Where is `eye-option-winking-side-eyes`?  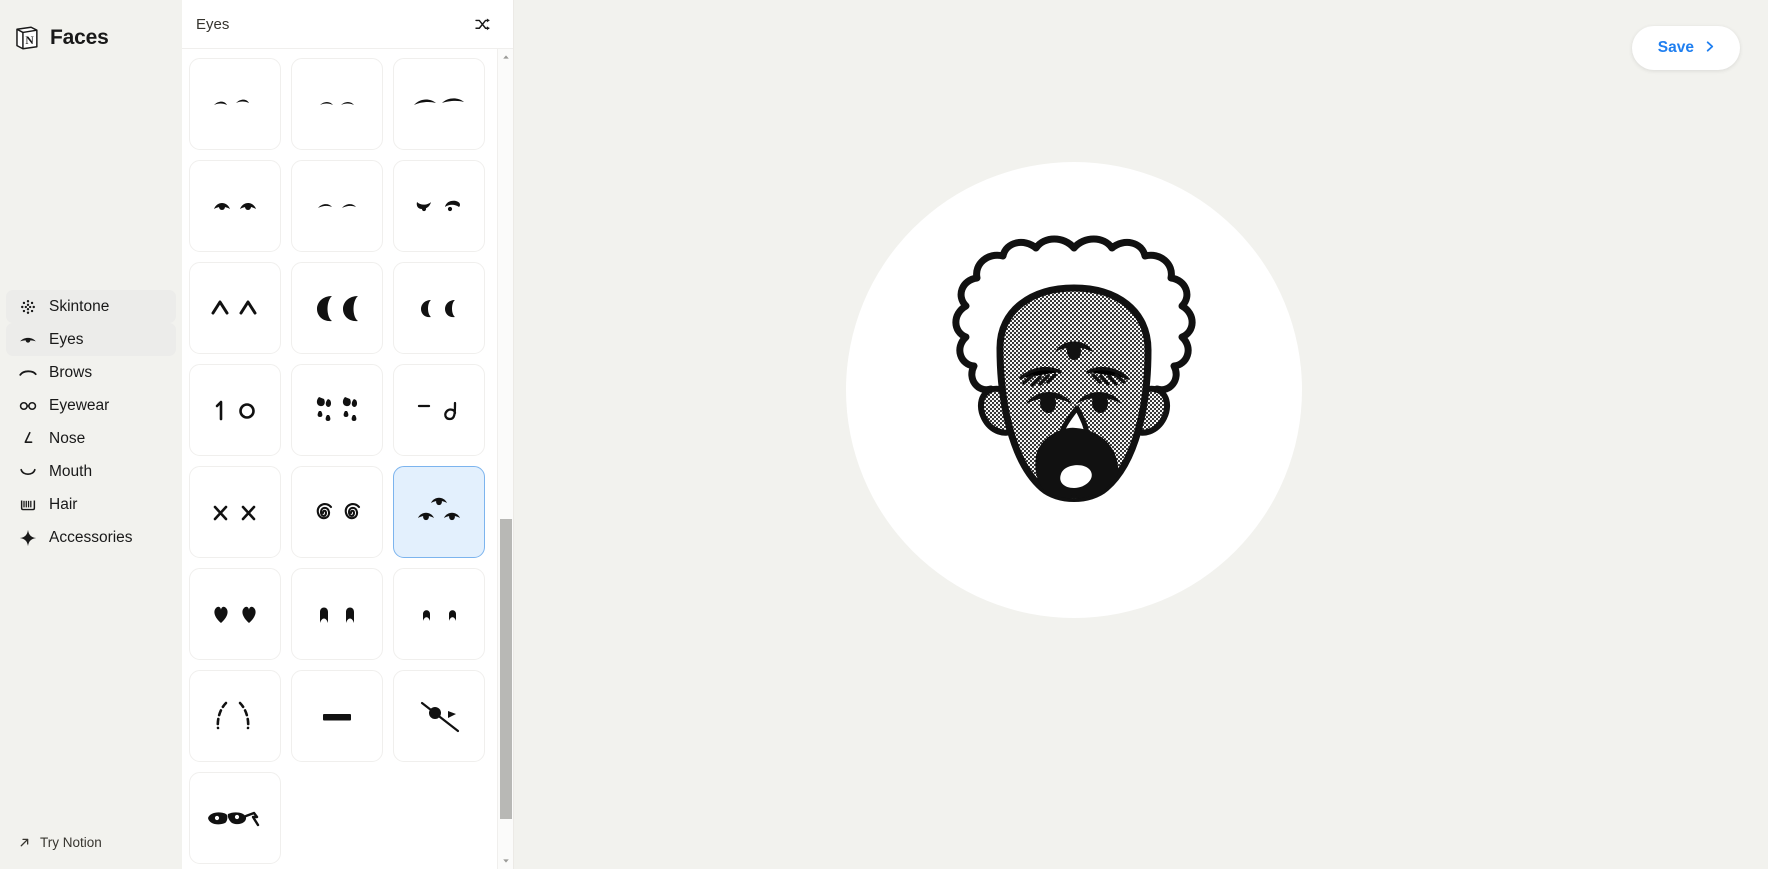 eye-option-winking-side-eyes is located at coordinates (439, 206).